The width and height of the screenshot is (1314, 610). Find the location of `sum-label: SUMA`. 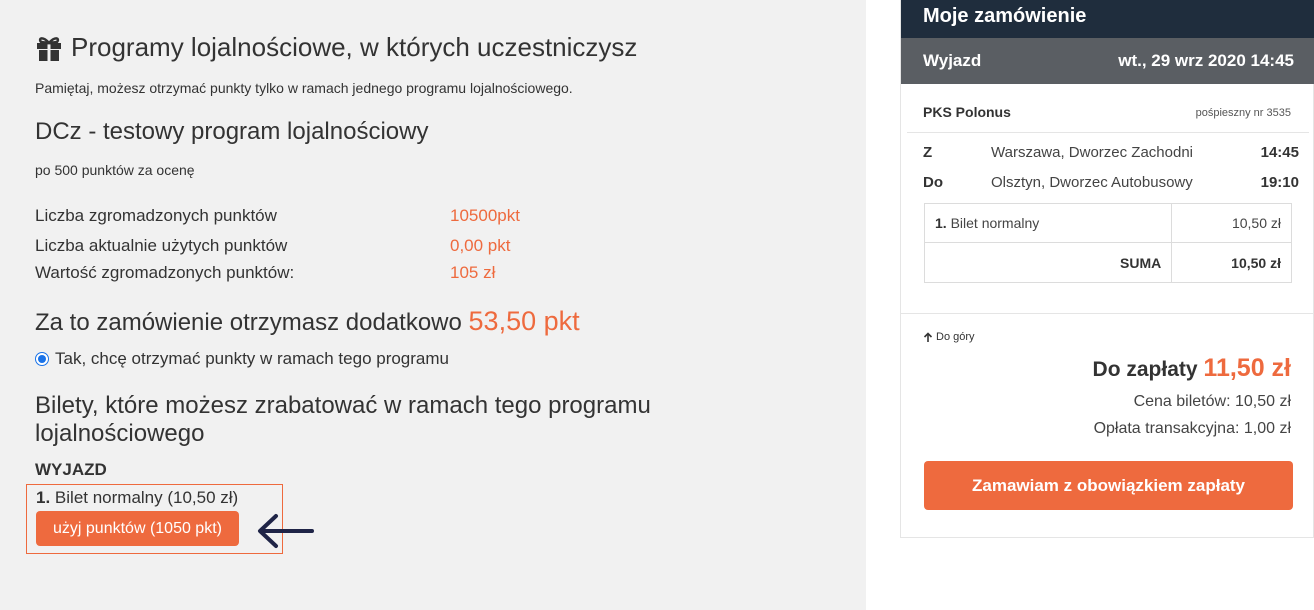

sum-label: SUMA is located at coordinates (1141, 263).